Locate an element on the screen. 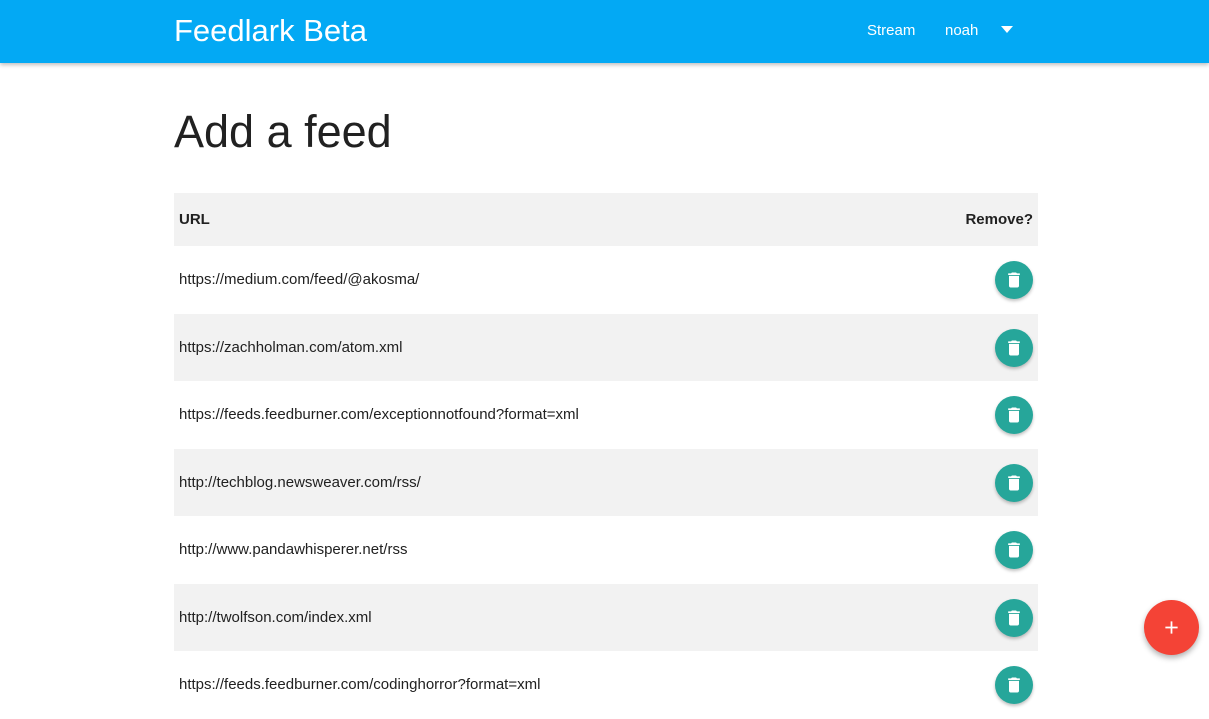 This screenshot has height=719, width=1209. feed-url: https://zachholman.com/atom.xml is located at coordinates (291, 347).